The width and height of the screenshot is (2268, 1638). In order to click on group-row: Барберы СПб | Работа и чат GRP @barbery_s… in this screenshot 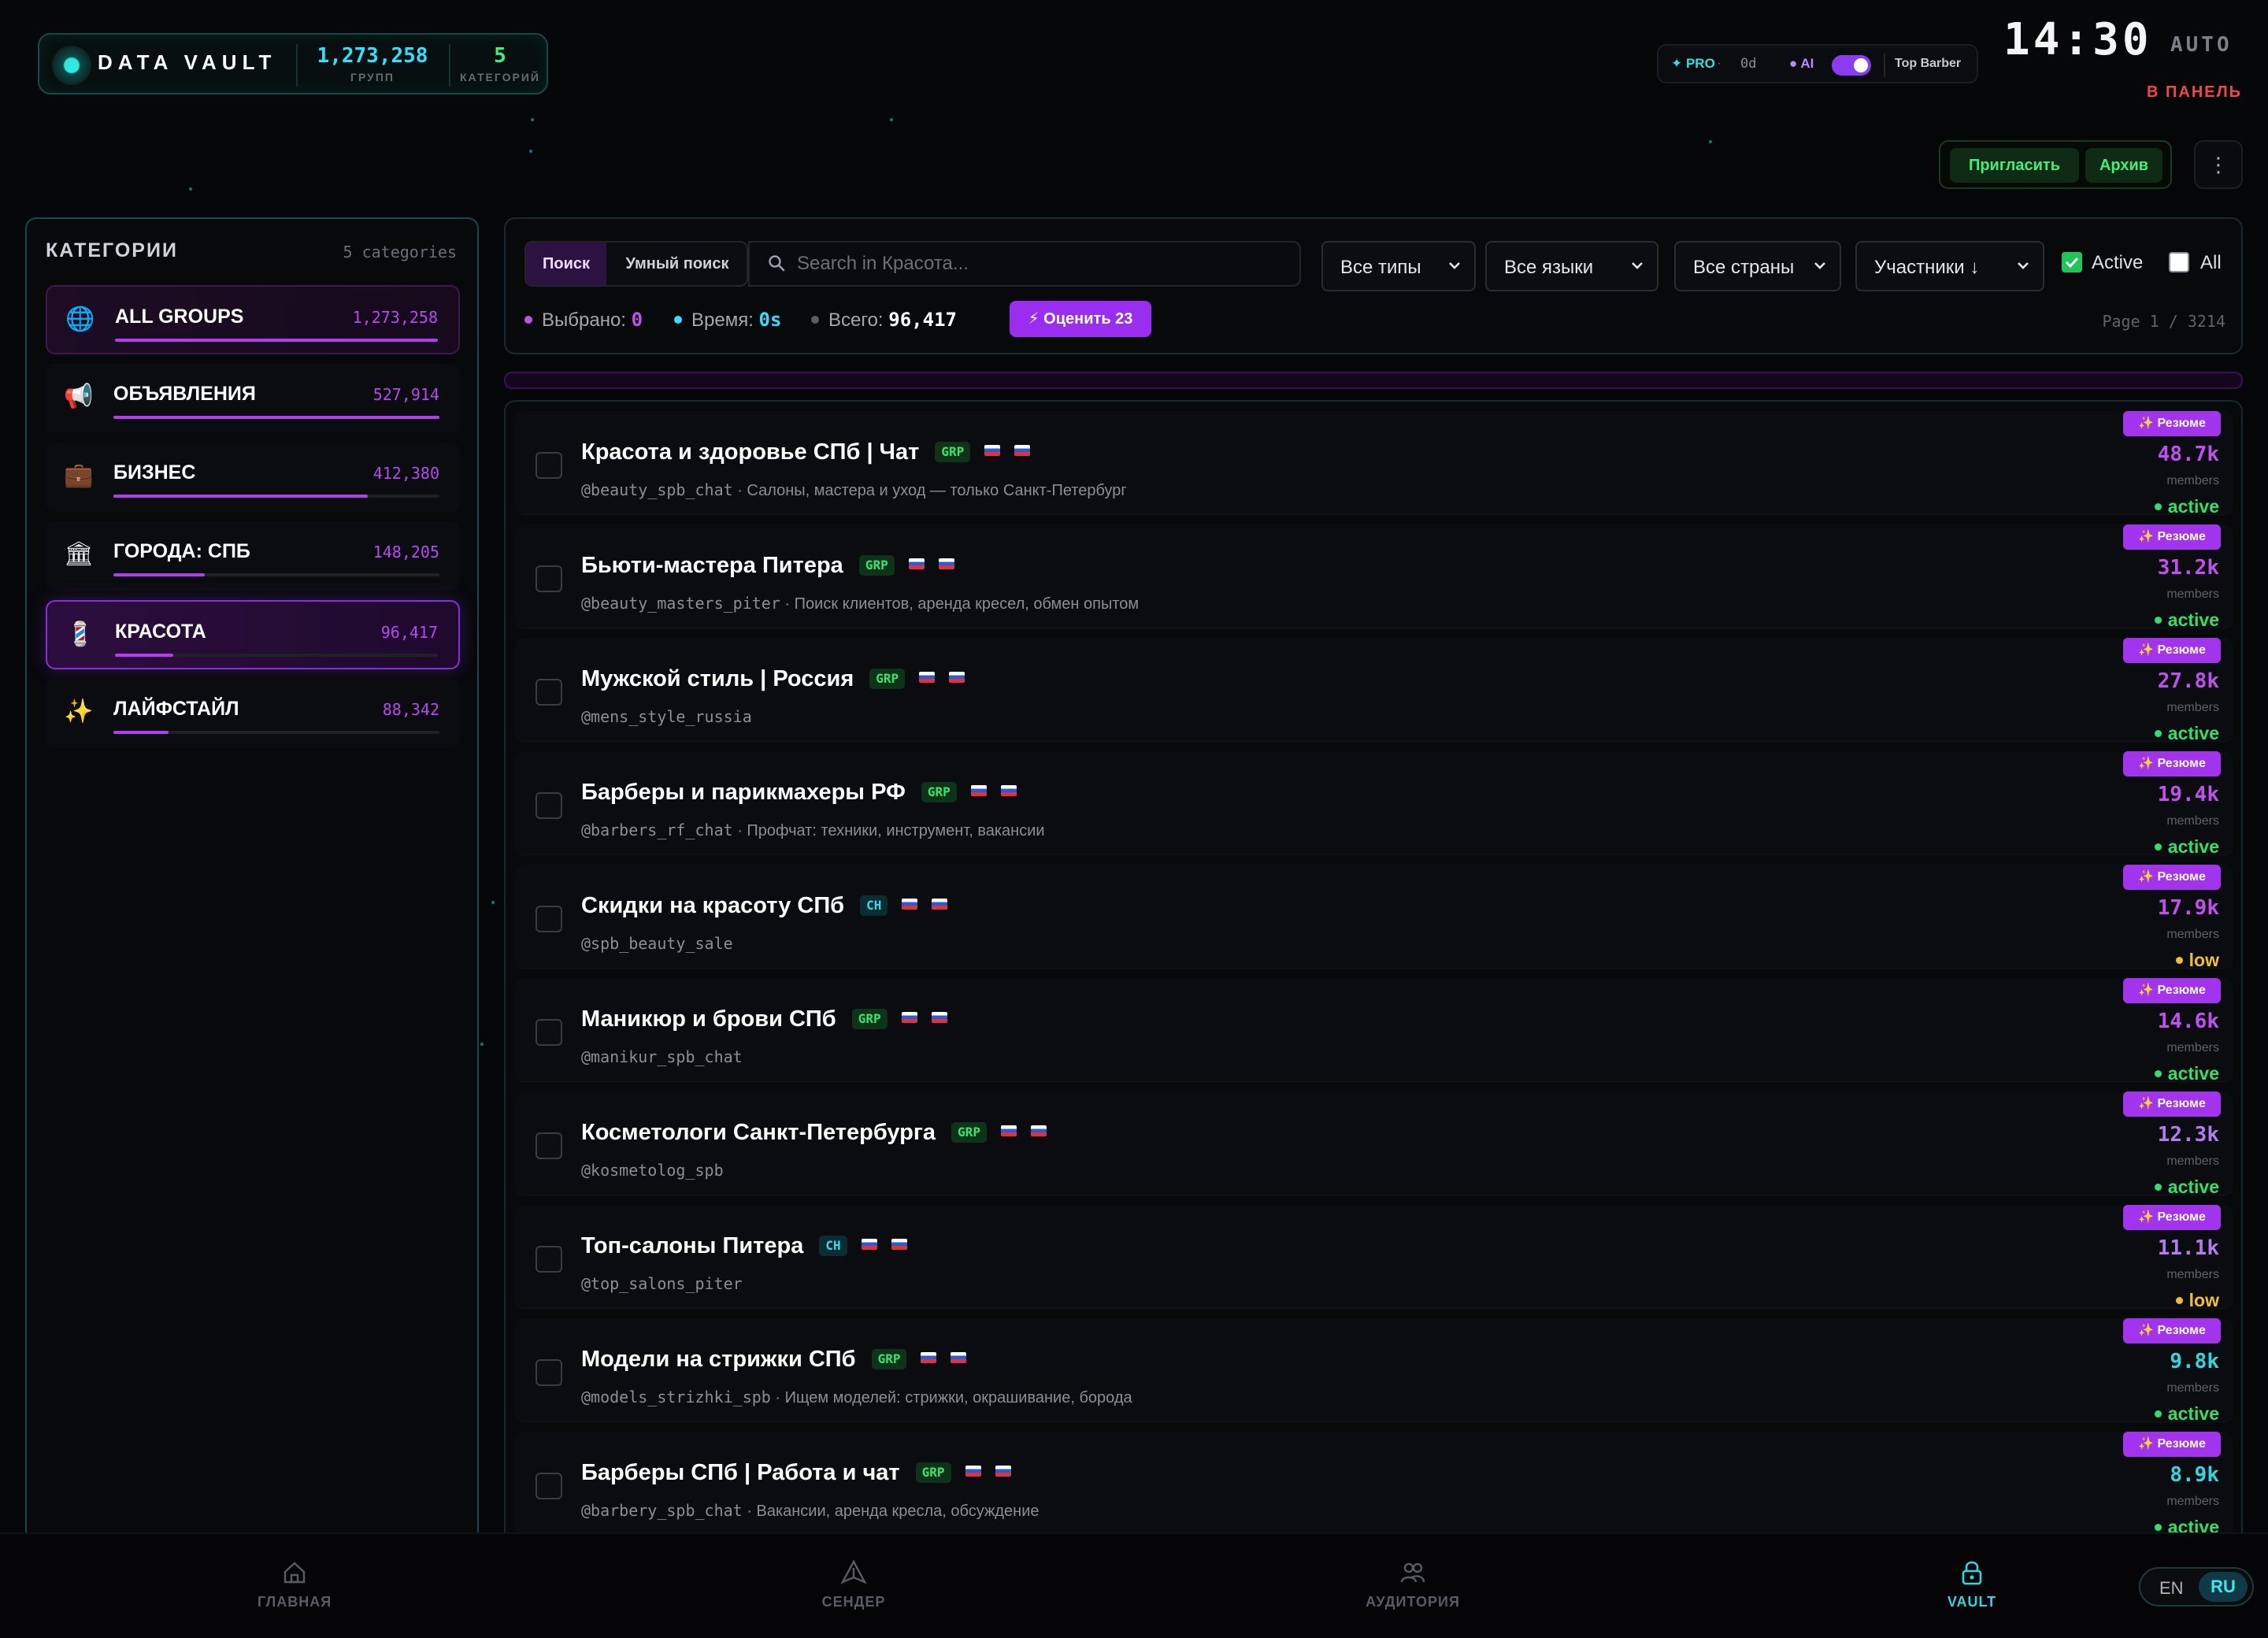, I will do `click(1374, 1484)`.